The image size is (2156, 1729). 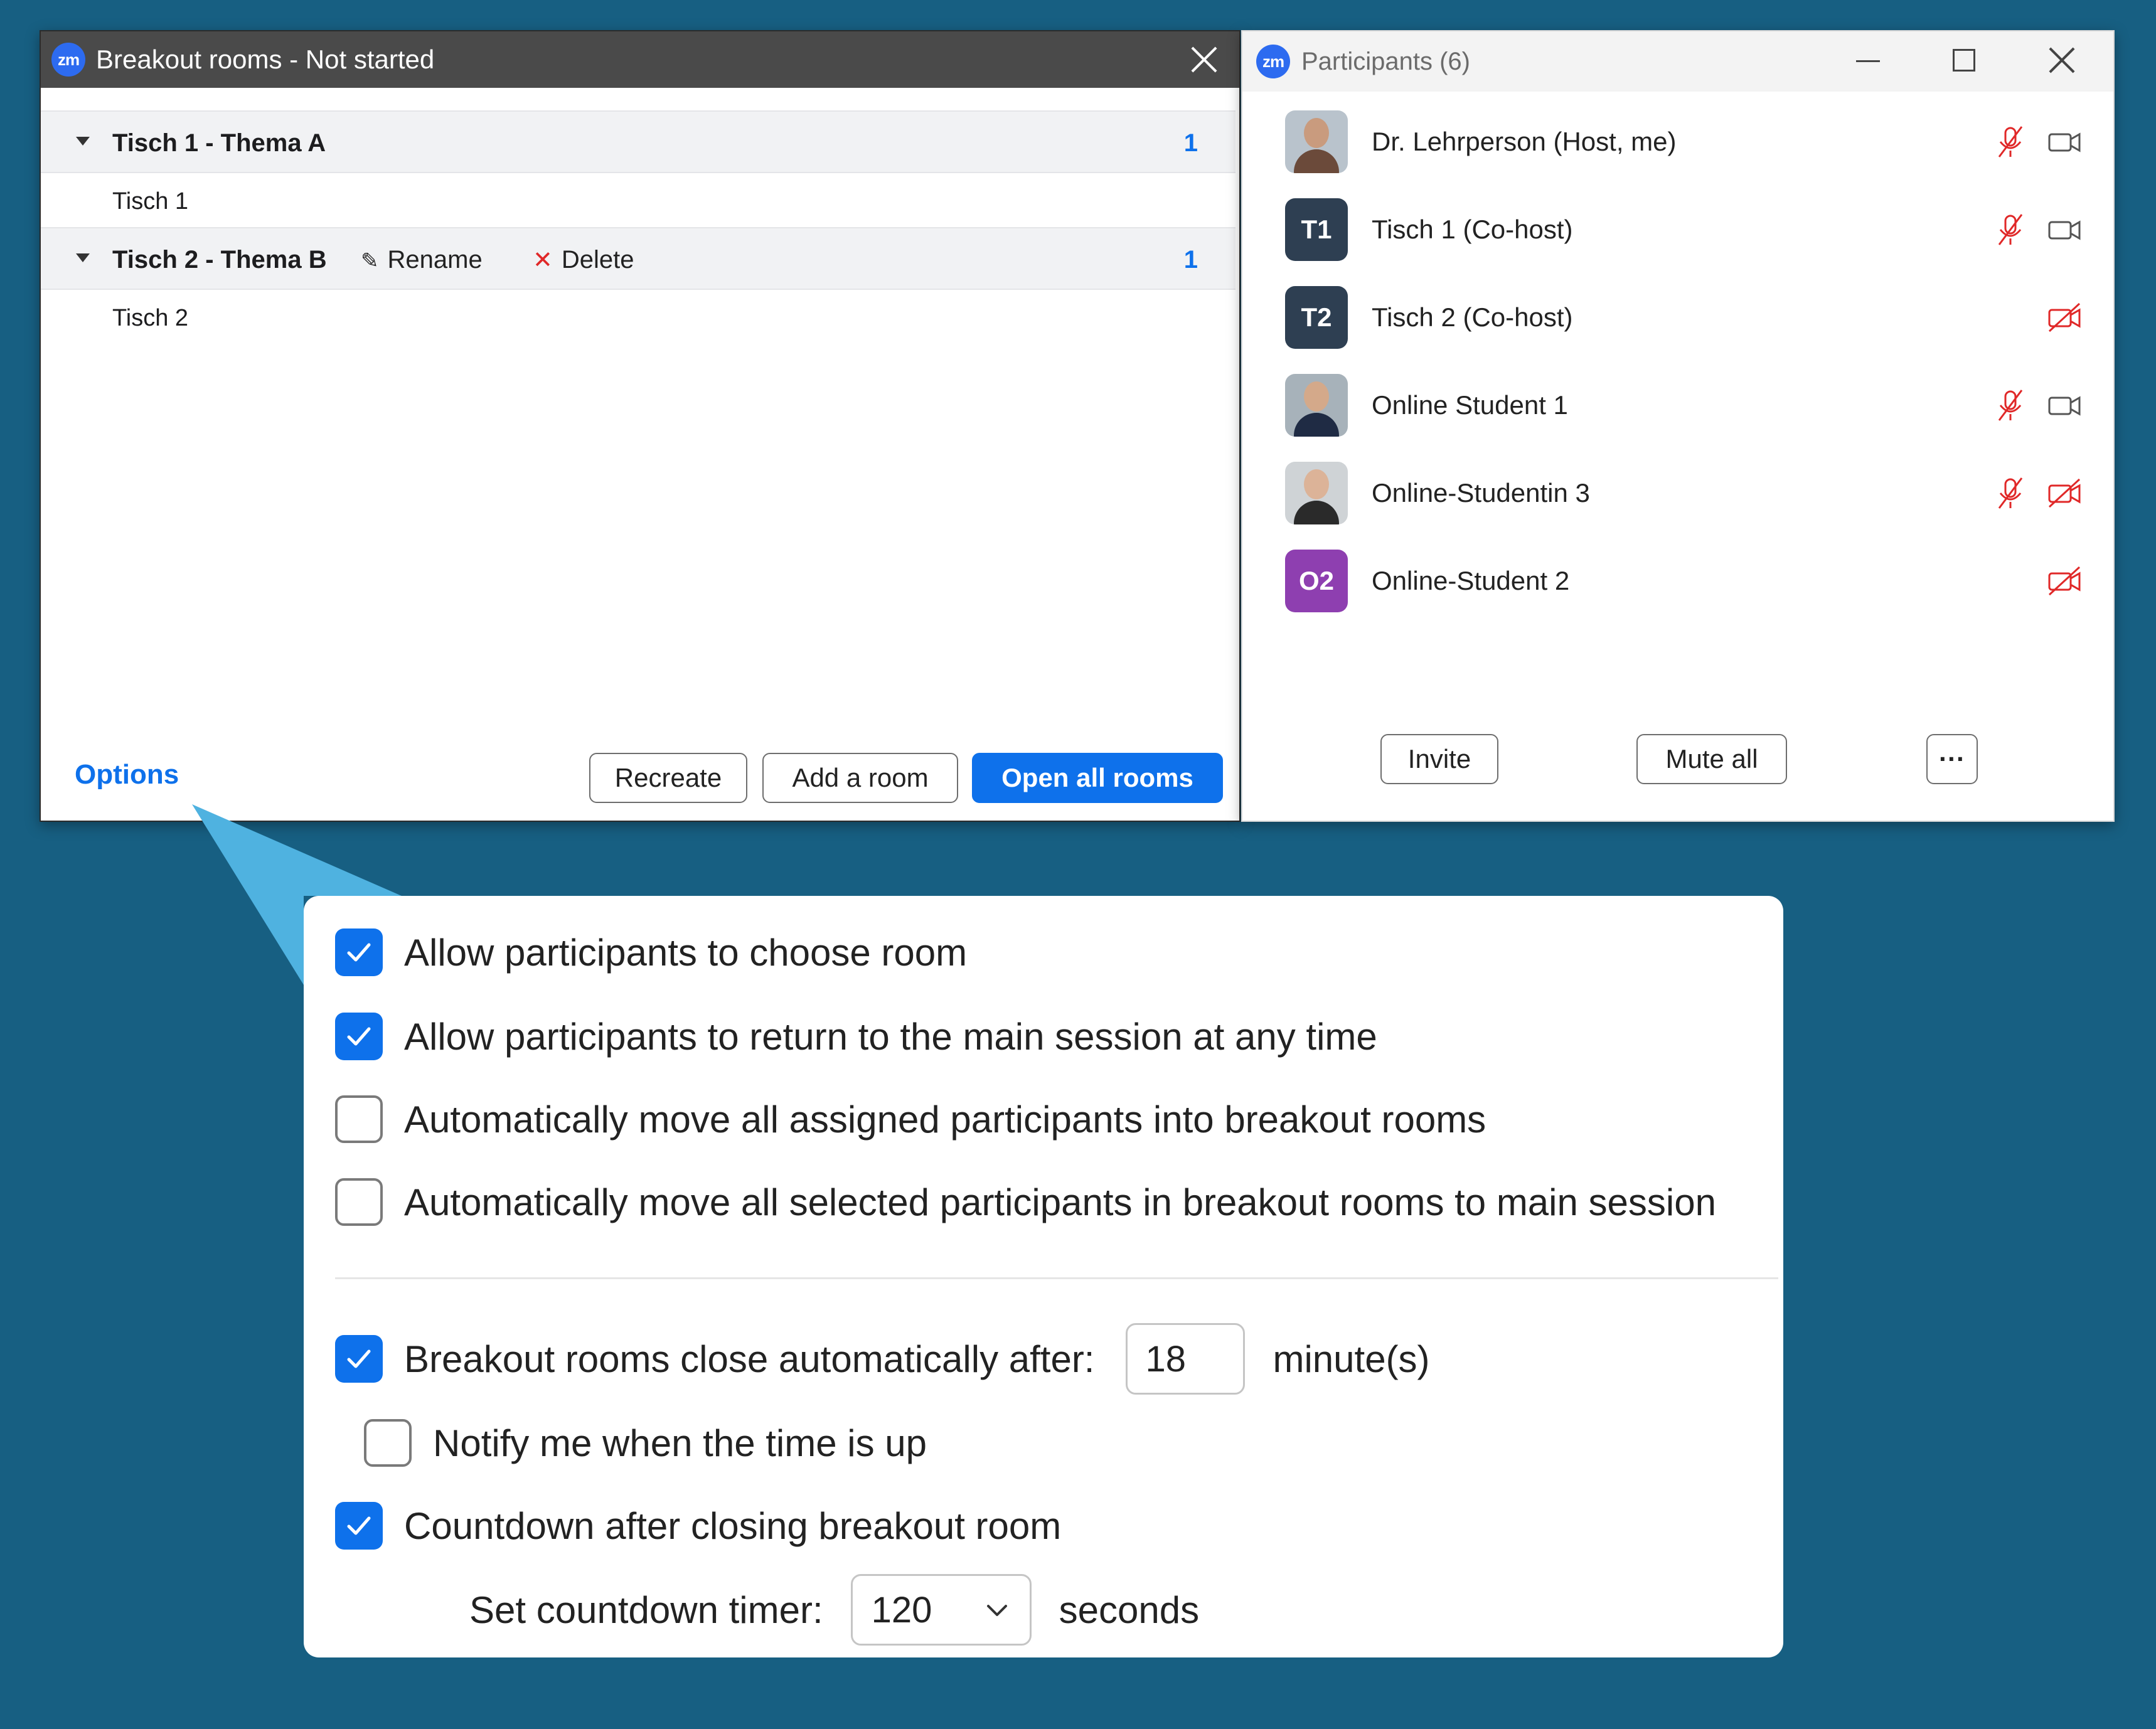 I want to click on open-all-rooms-button: Open all rooms, so click(x=1097, y=778).